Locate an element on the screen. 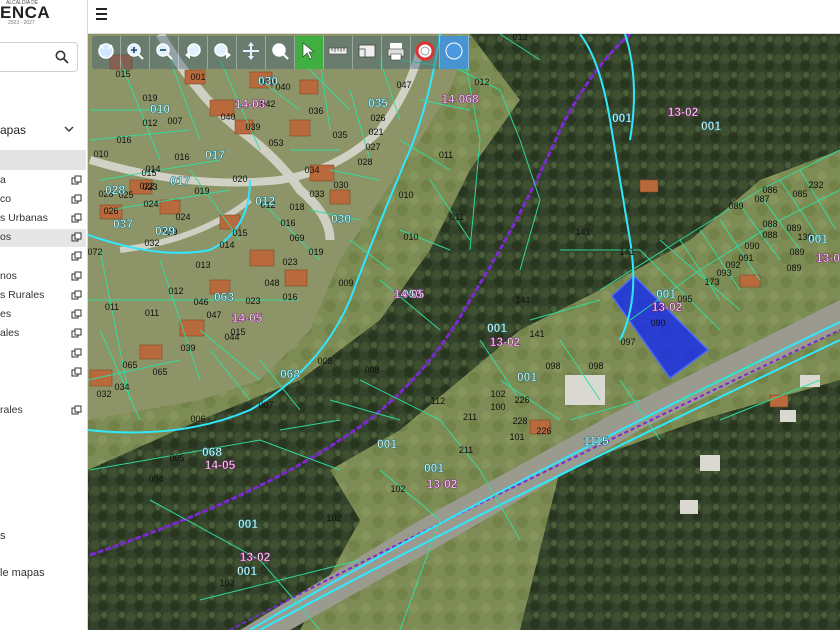 The image size is (840, 630). previous-extent-button is located at coordinates (193, 52).